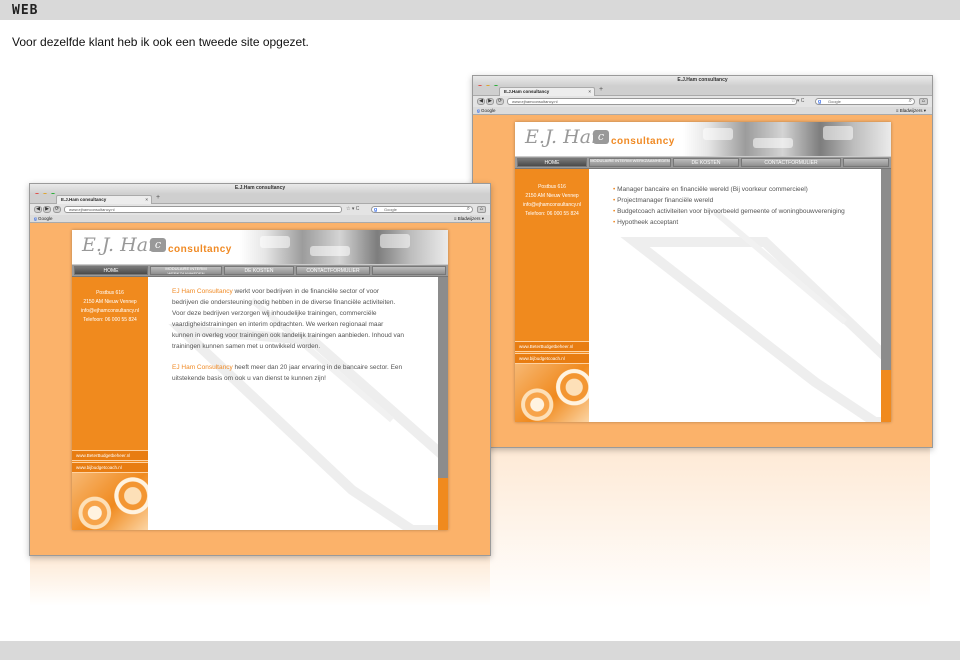 The width and height of the screenshot is (960, 660). I want to click on logo-badge: c, so click(158, 245).